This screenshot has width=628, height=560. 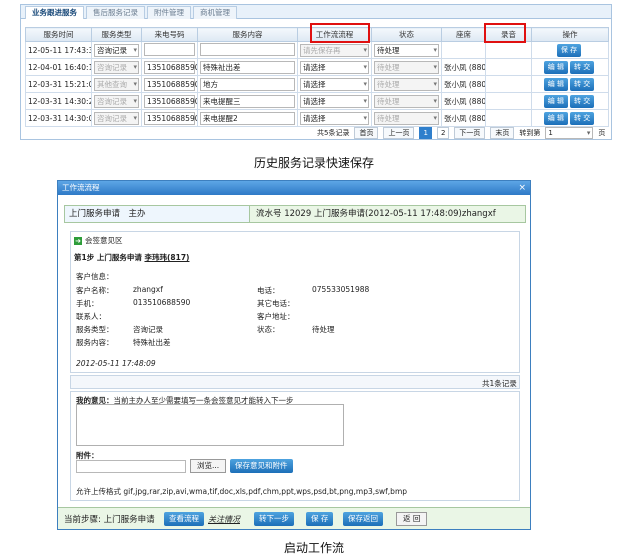 I want to click on tab-attachments: 附件管理, so click(x=169, y=12).